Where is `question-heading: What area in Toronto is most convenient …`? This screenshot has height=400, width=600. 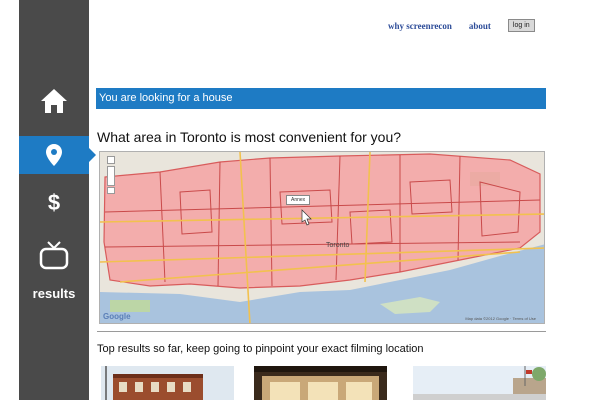 question-heading: What area in Toronto is most convenient … is located at coordinates (249, 137).